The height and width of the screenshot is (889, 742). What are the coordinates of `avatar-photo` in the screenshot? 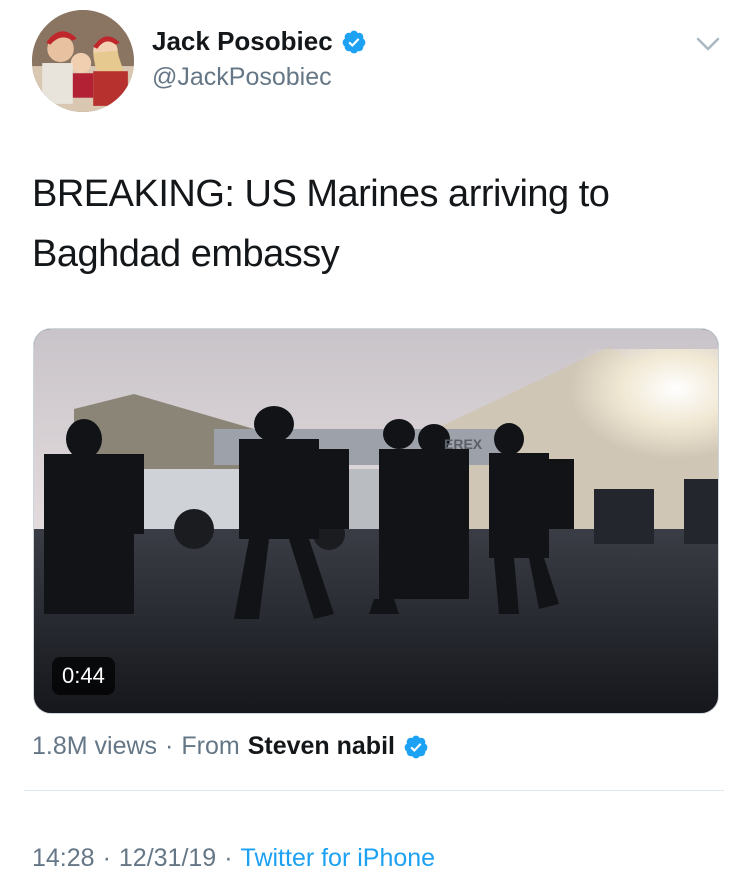 It's located at (83, 61).